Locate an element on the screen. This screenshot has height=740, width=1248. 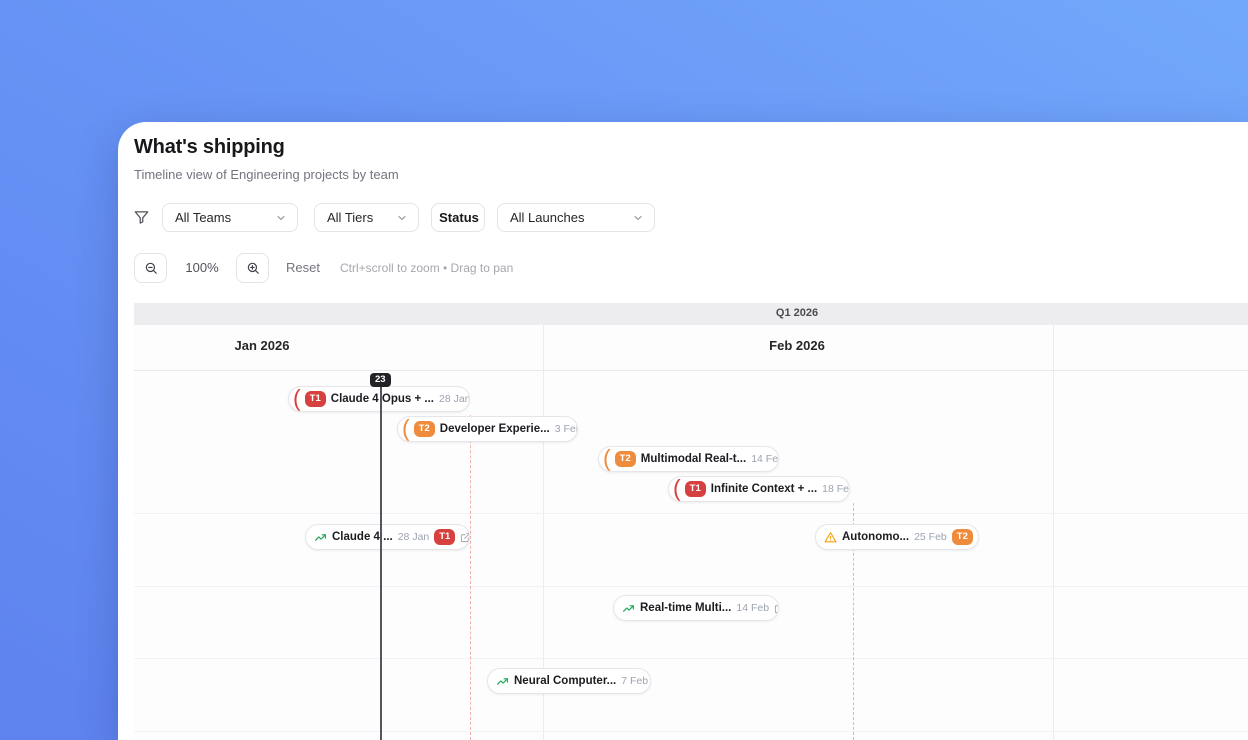
bar-date: 14 Feb is located at coordinates (765, 459).